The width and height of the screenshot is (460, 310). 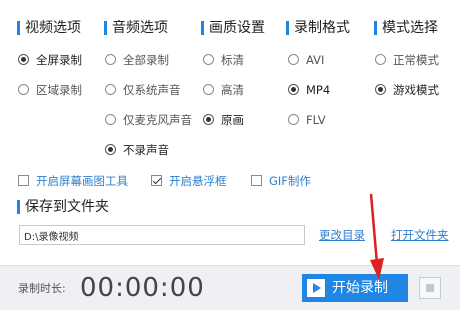 I want to click on start-record-label: 开始录制, so click(x=360, y=288).